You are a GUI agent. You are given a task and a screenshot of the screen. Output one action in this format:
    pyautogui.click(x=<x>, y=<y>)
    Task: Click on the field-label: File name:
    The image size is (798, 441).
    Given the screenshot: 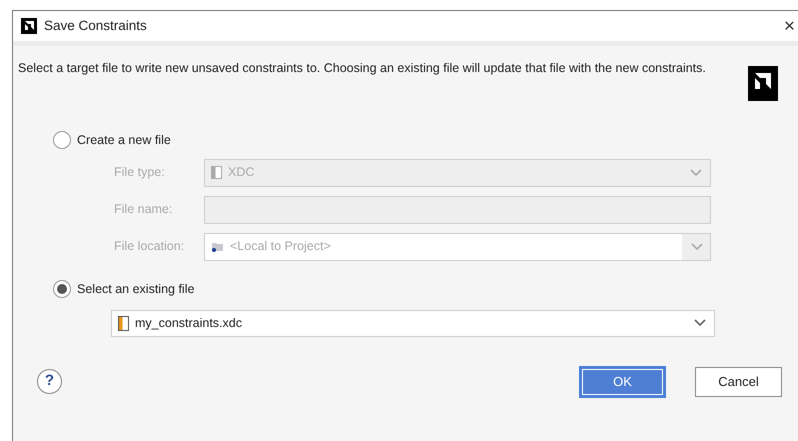 What is the action you would take?
    pyautogui.click(x=144, y=209)
    